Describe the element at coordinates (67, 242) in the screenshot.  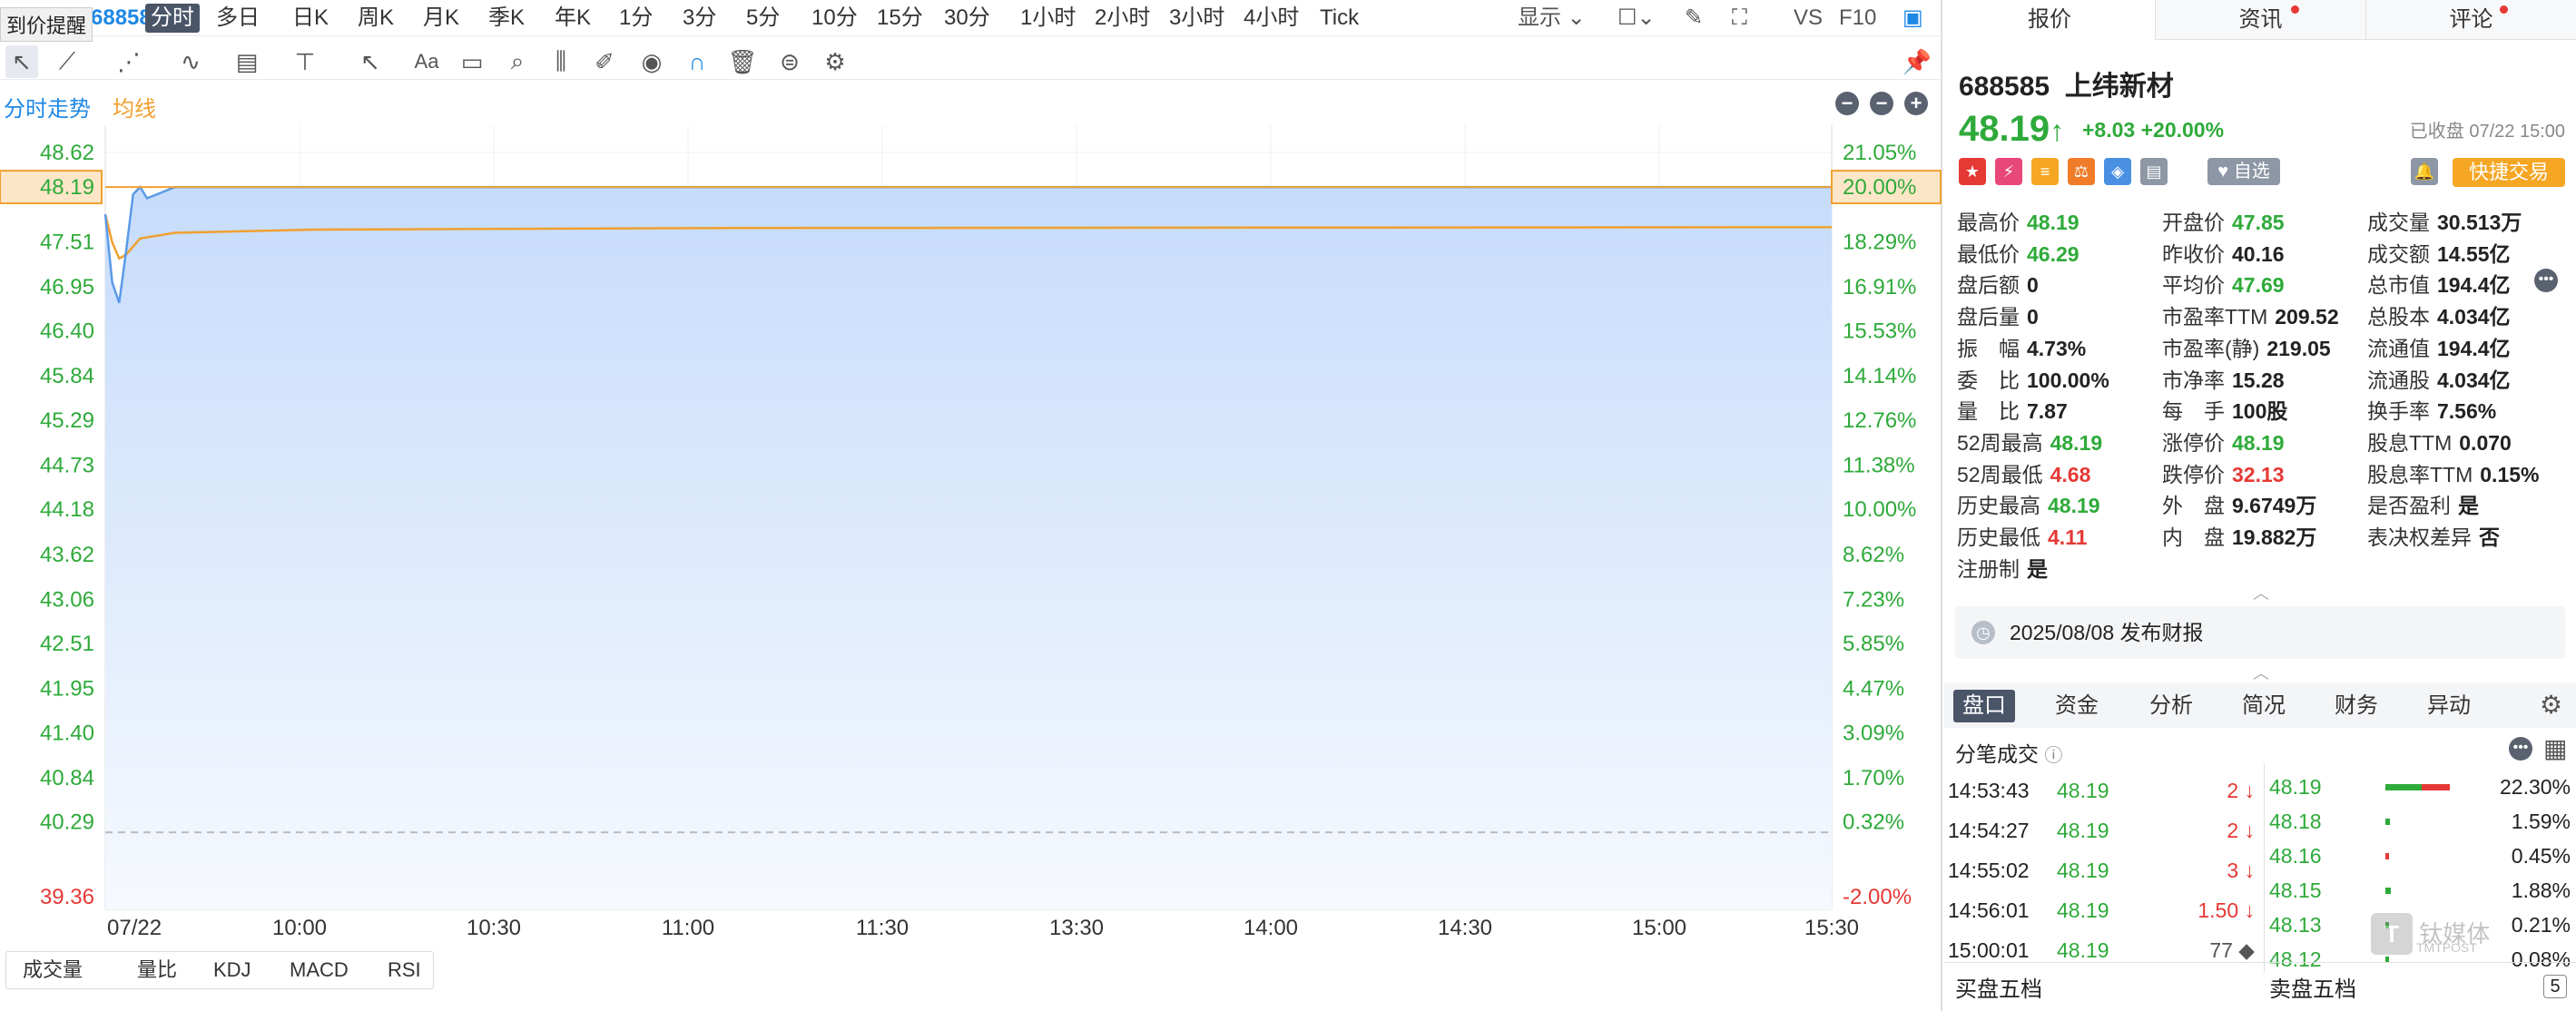
I see `y-tick-left-2: 47.51` at that location.